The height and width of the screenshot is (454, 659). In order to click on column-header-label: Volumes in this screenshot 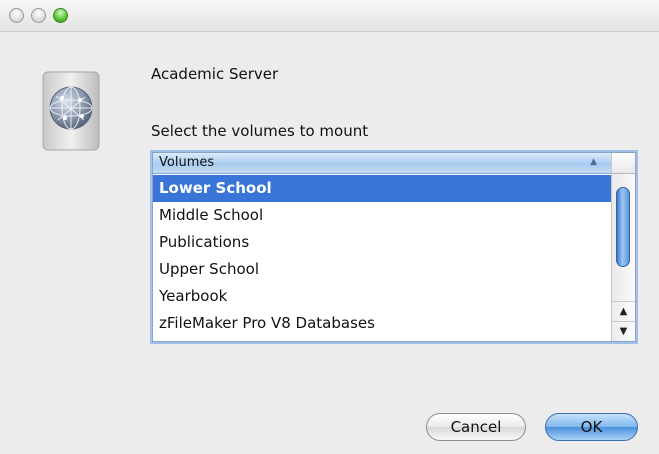, I will do `click(187, 162)`.